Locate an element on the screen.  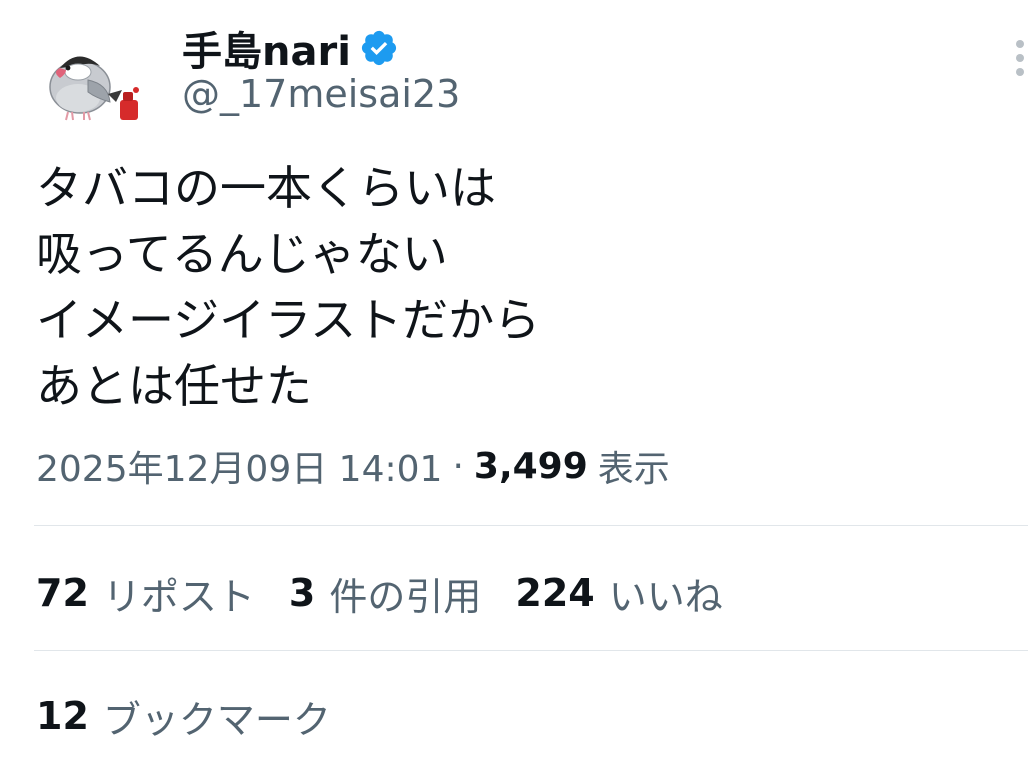
likes-count: 224 is located at coordinates (555, 593).